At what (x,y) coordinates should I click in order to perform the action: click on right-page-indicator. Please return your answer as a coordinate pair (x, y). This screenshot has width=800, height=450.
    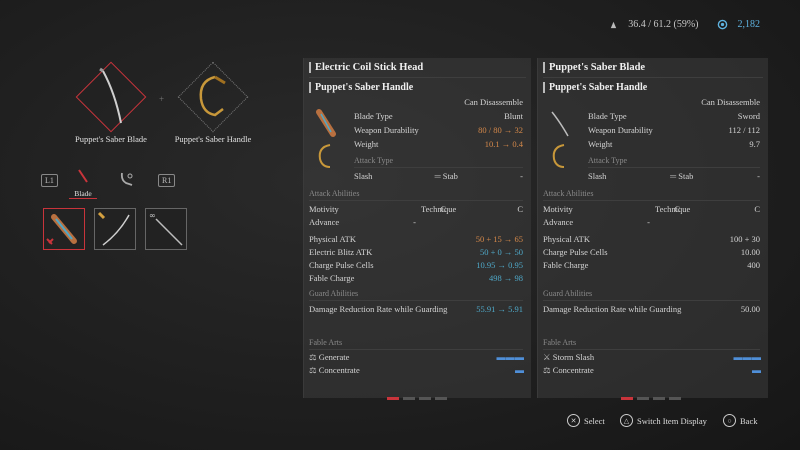
    Looking at the image, I should click on (653, 396).